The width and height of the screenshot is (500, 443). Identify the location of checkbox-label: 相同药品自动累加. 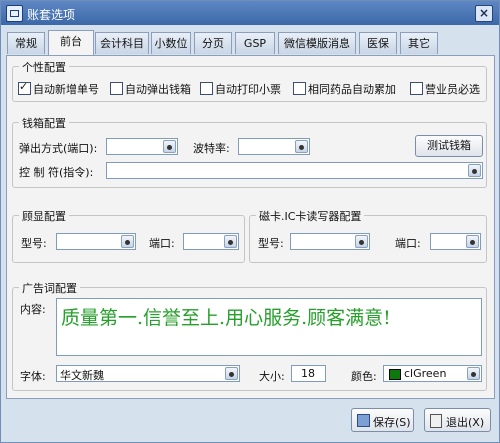
(352, 89).